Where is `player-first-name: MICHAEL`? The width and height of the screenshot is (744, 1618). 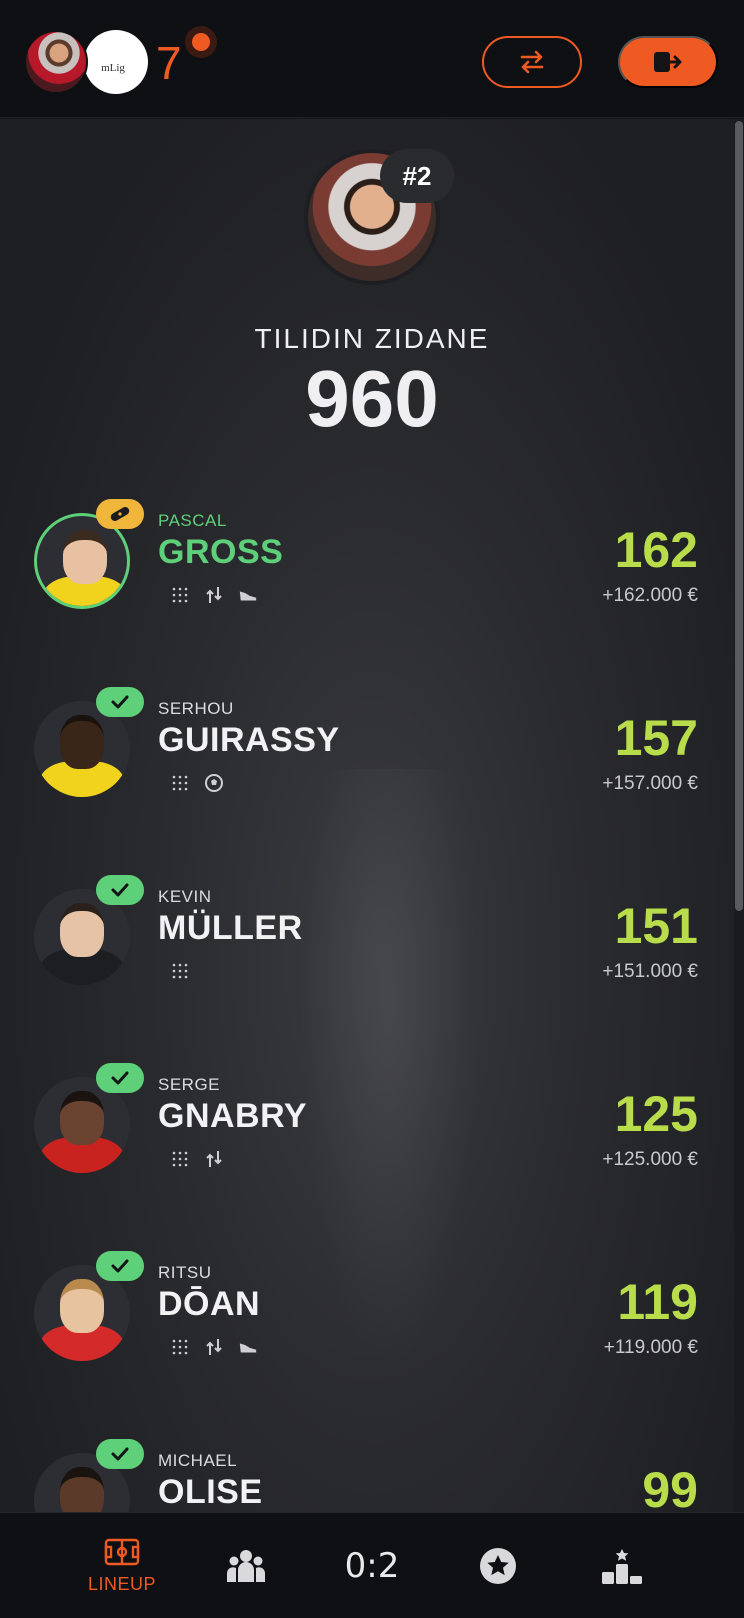 player-first-name: MICHAEL is located at coordinates (198, 1460).